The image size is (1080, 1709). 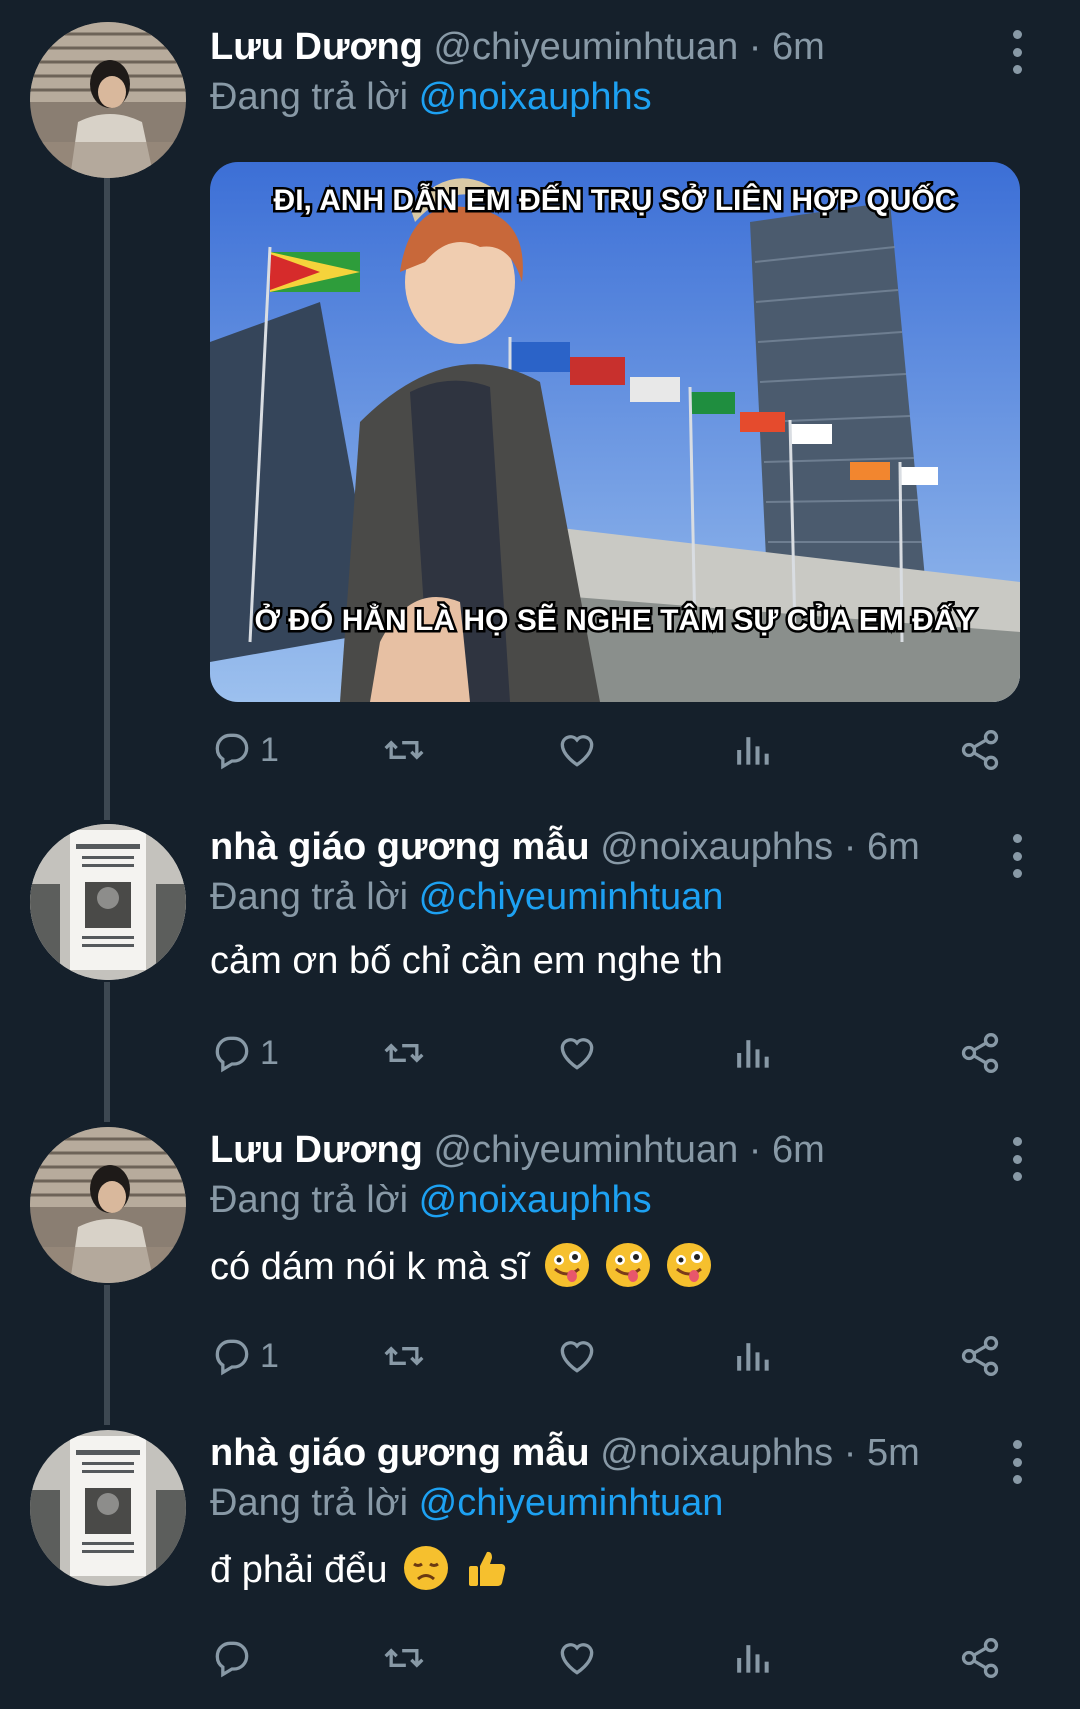 I want to click on tweet-text: cảm ơn bố chỉ cần em nghe th, so click(x=466, y=961).